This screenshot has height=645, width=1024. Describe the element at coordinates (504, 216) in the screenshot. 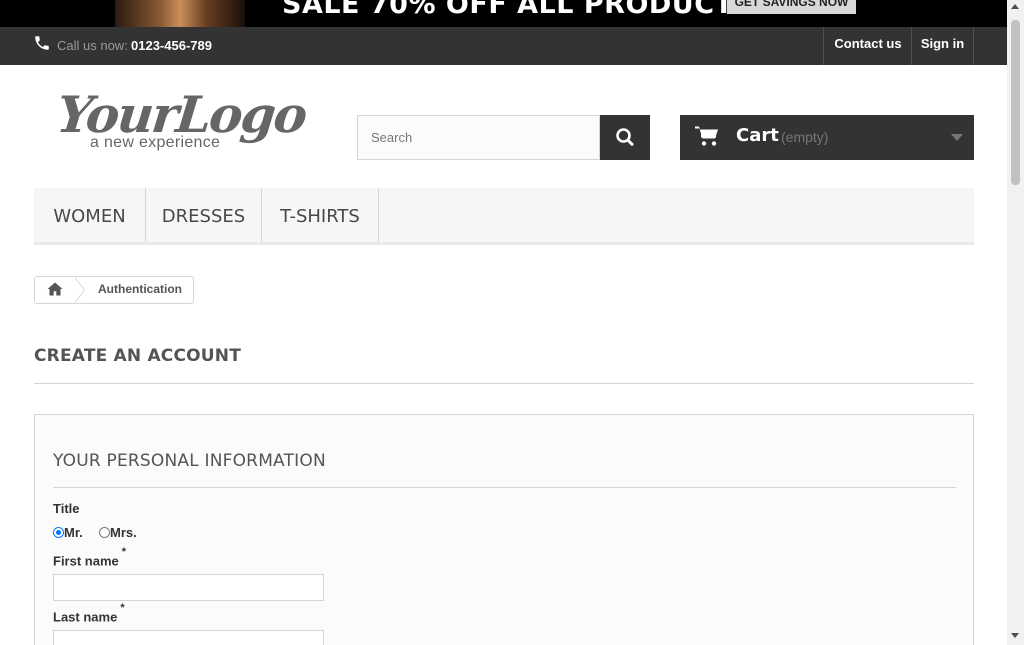

I see `main-menu: WOMEN DRESSES T-SHIRTS` at that location.